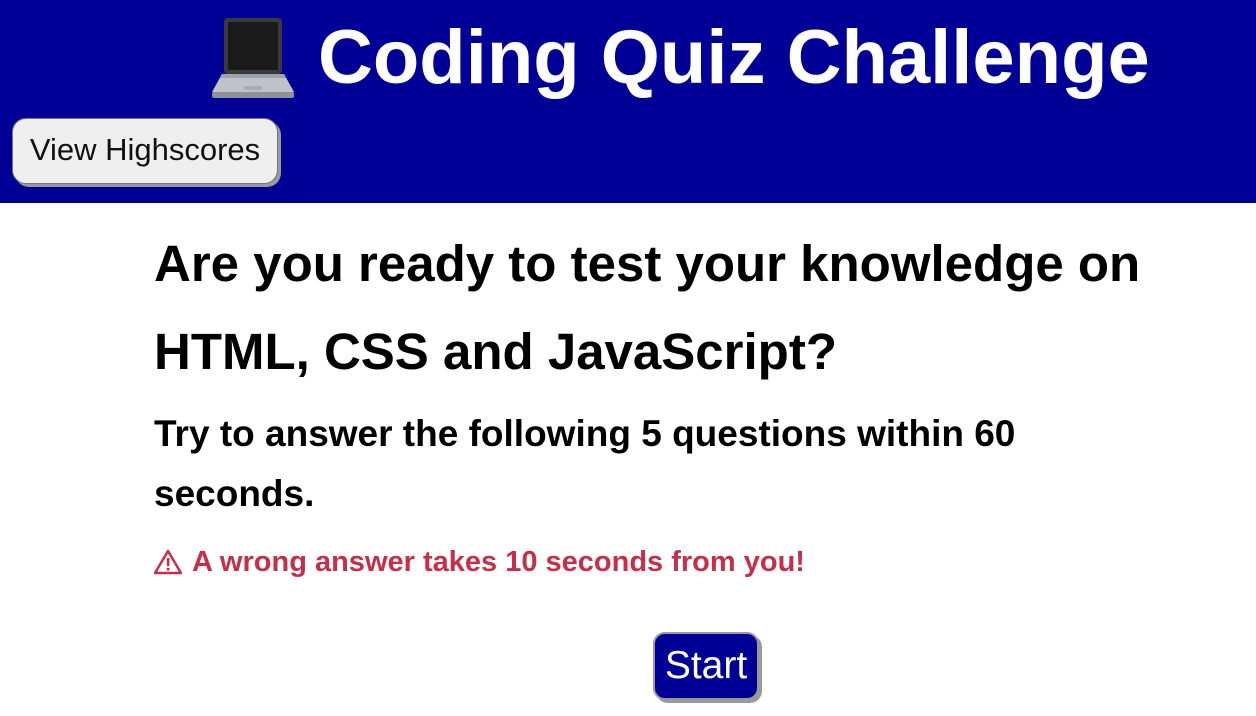  Describe the element at coordinates (734, 57) in the screenshot. I see `app-title-text: Coding Quiz Challenge` at that location.